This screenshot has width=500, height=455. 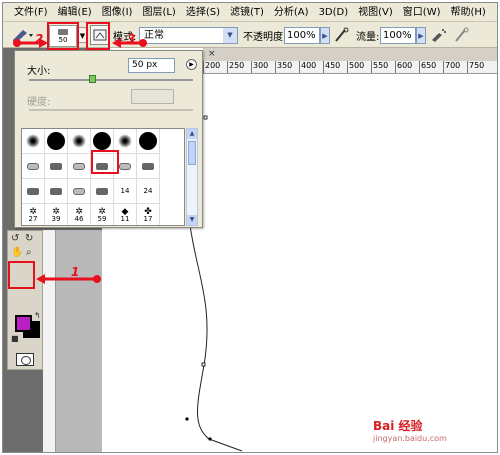 I want to click on annotation-label-2: 2, so click(x=39, y=39).